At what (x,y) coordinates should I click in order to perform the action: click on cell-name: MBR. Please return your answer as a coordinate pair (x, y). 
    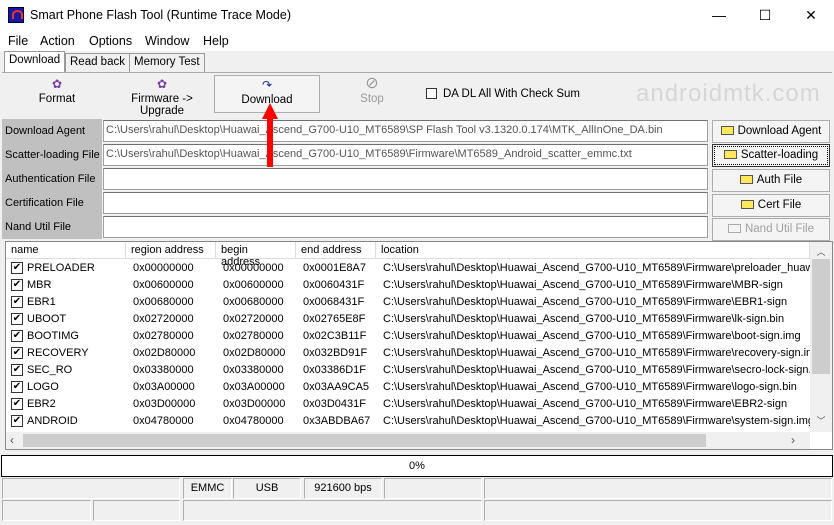
    Looking at the image, I should click on (39, 285).